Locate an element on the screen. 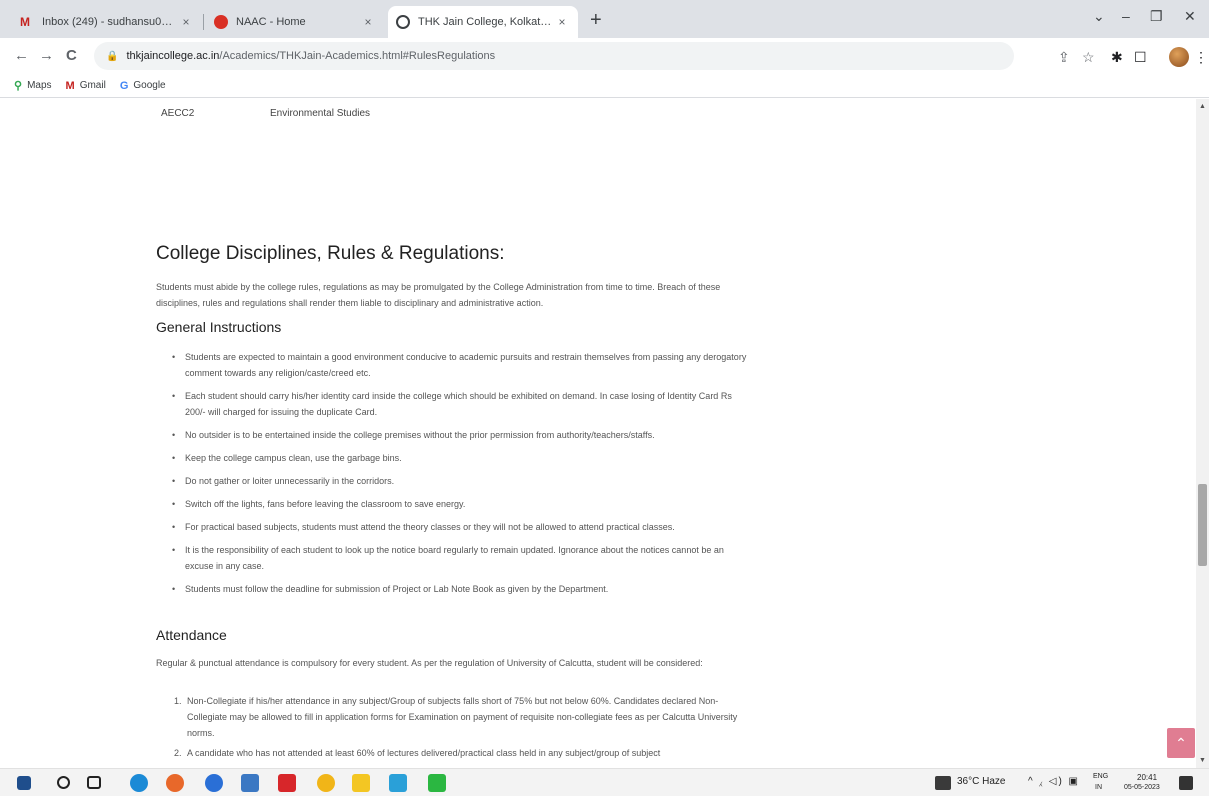 The height and width of the screenshot is (796, 1209). windows-start-icon is located at coordinates (24, 783).